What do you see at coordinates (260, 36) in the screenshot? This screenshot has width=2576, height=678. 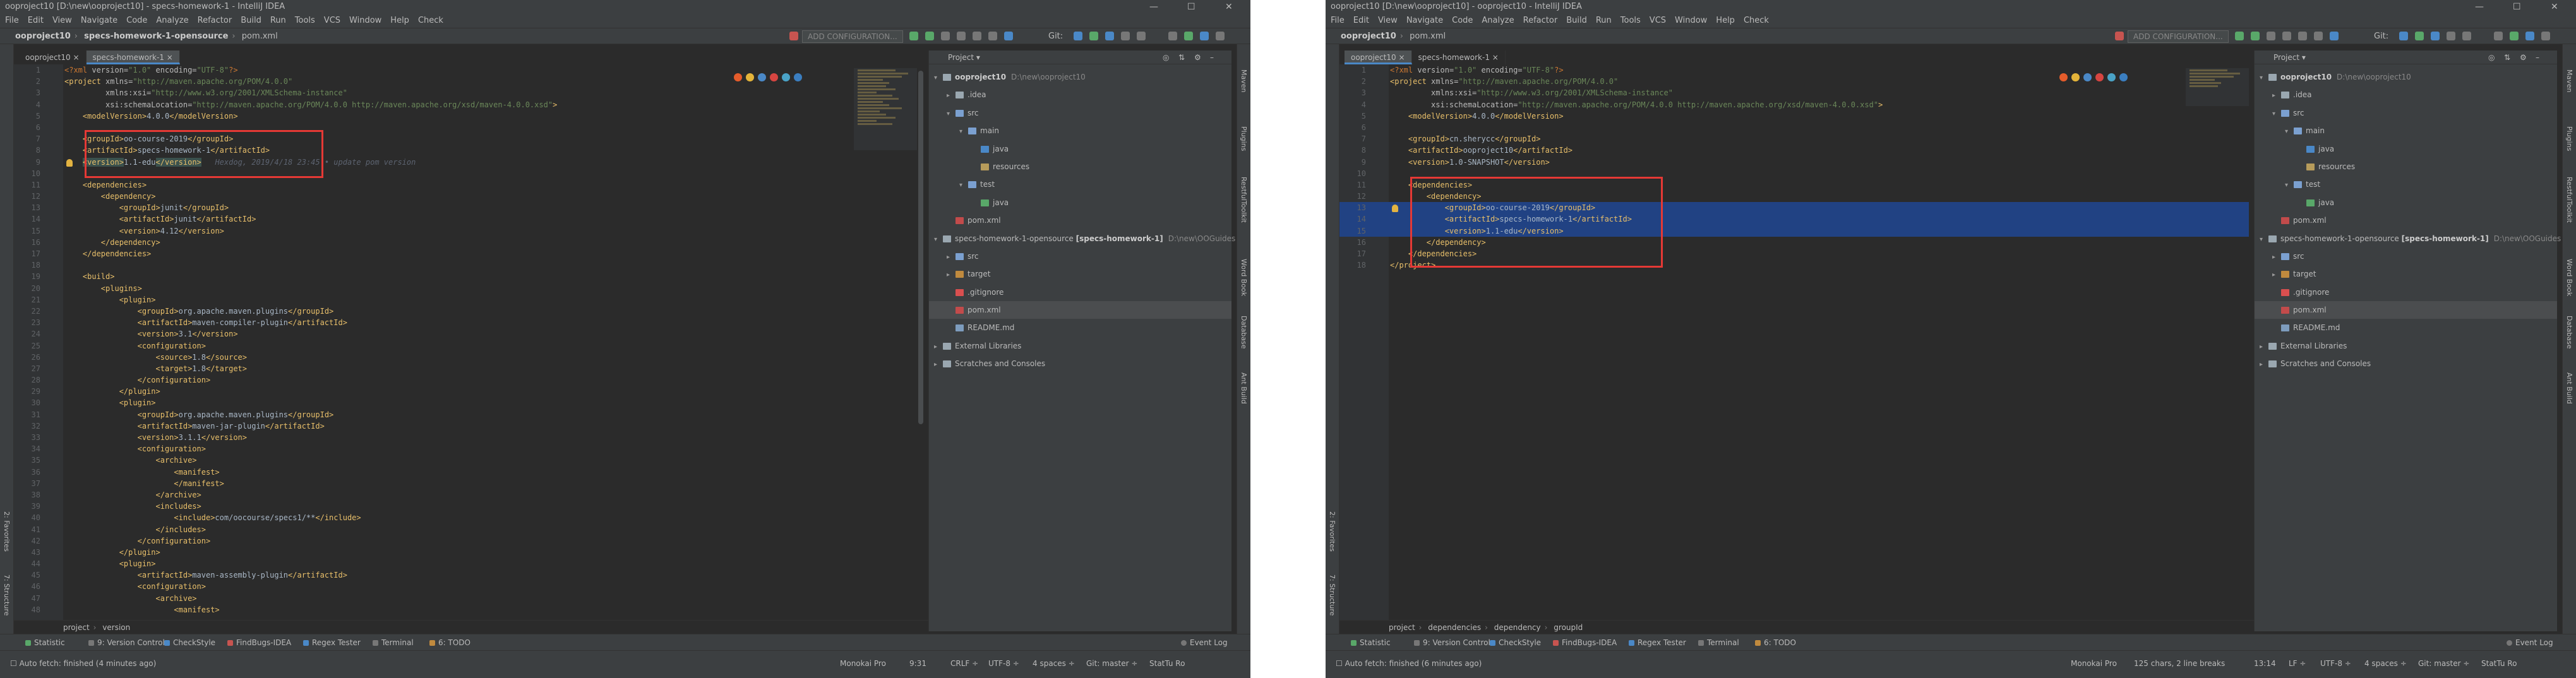 I see `nav-file: pom.xml` at bounding box center [260, 36].